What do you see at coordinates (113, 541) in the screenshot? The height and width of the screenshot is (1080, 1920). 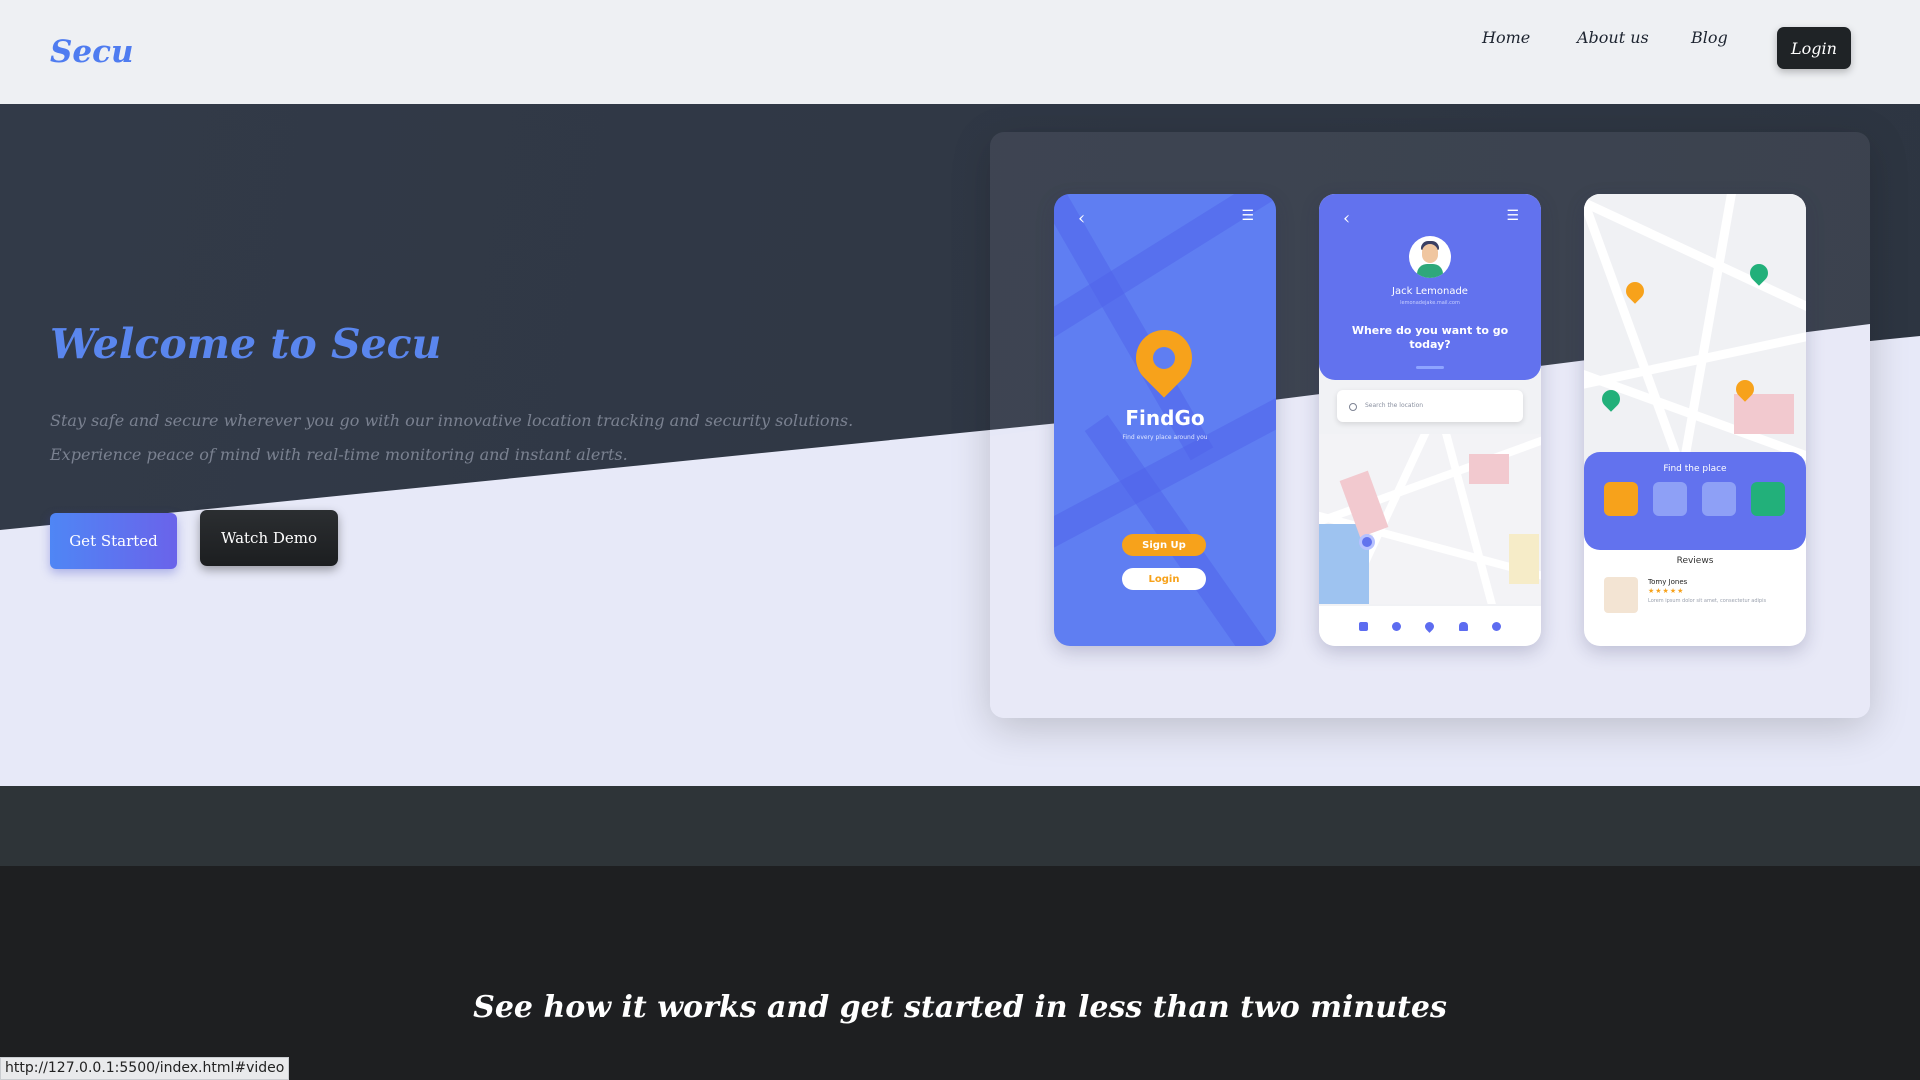 I see `get-started-button: Get Started` at bounding box center [113, 541].